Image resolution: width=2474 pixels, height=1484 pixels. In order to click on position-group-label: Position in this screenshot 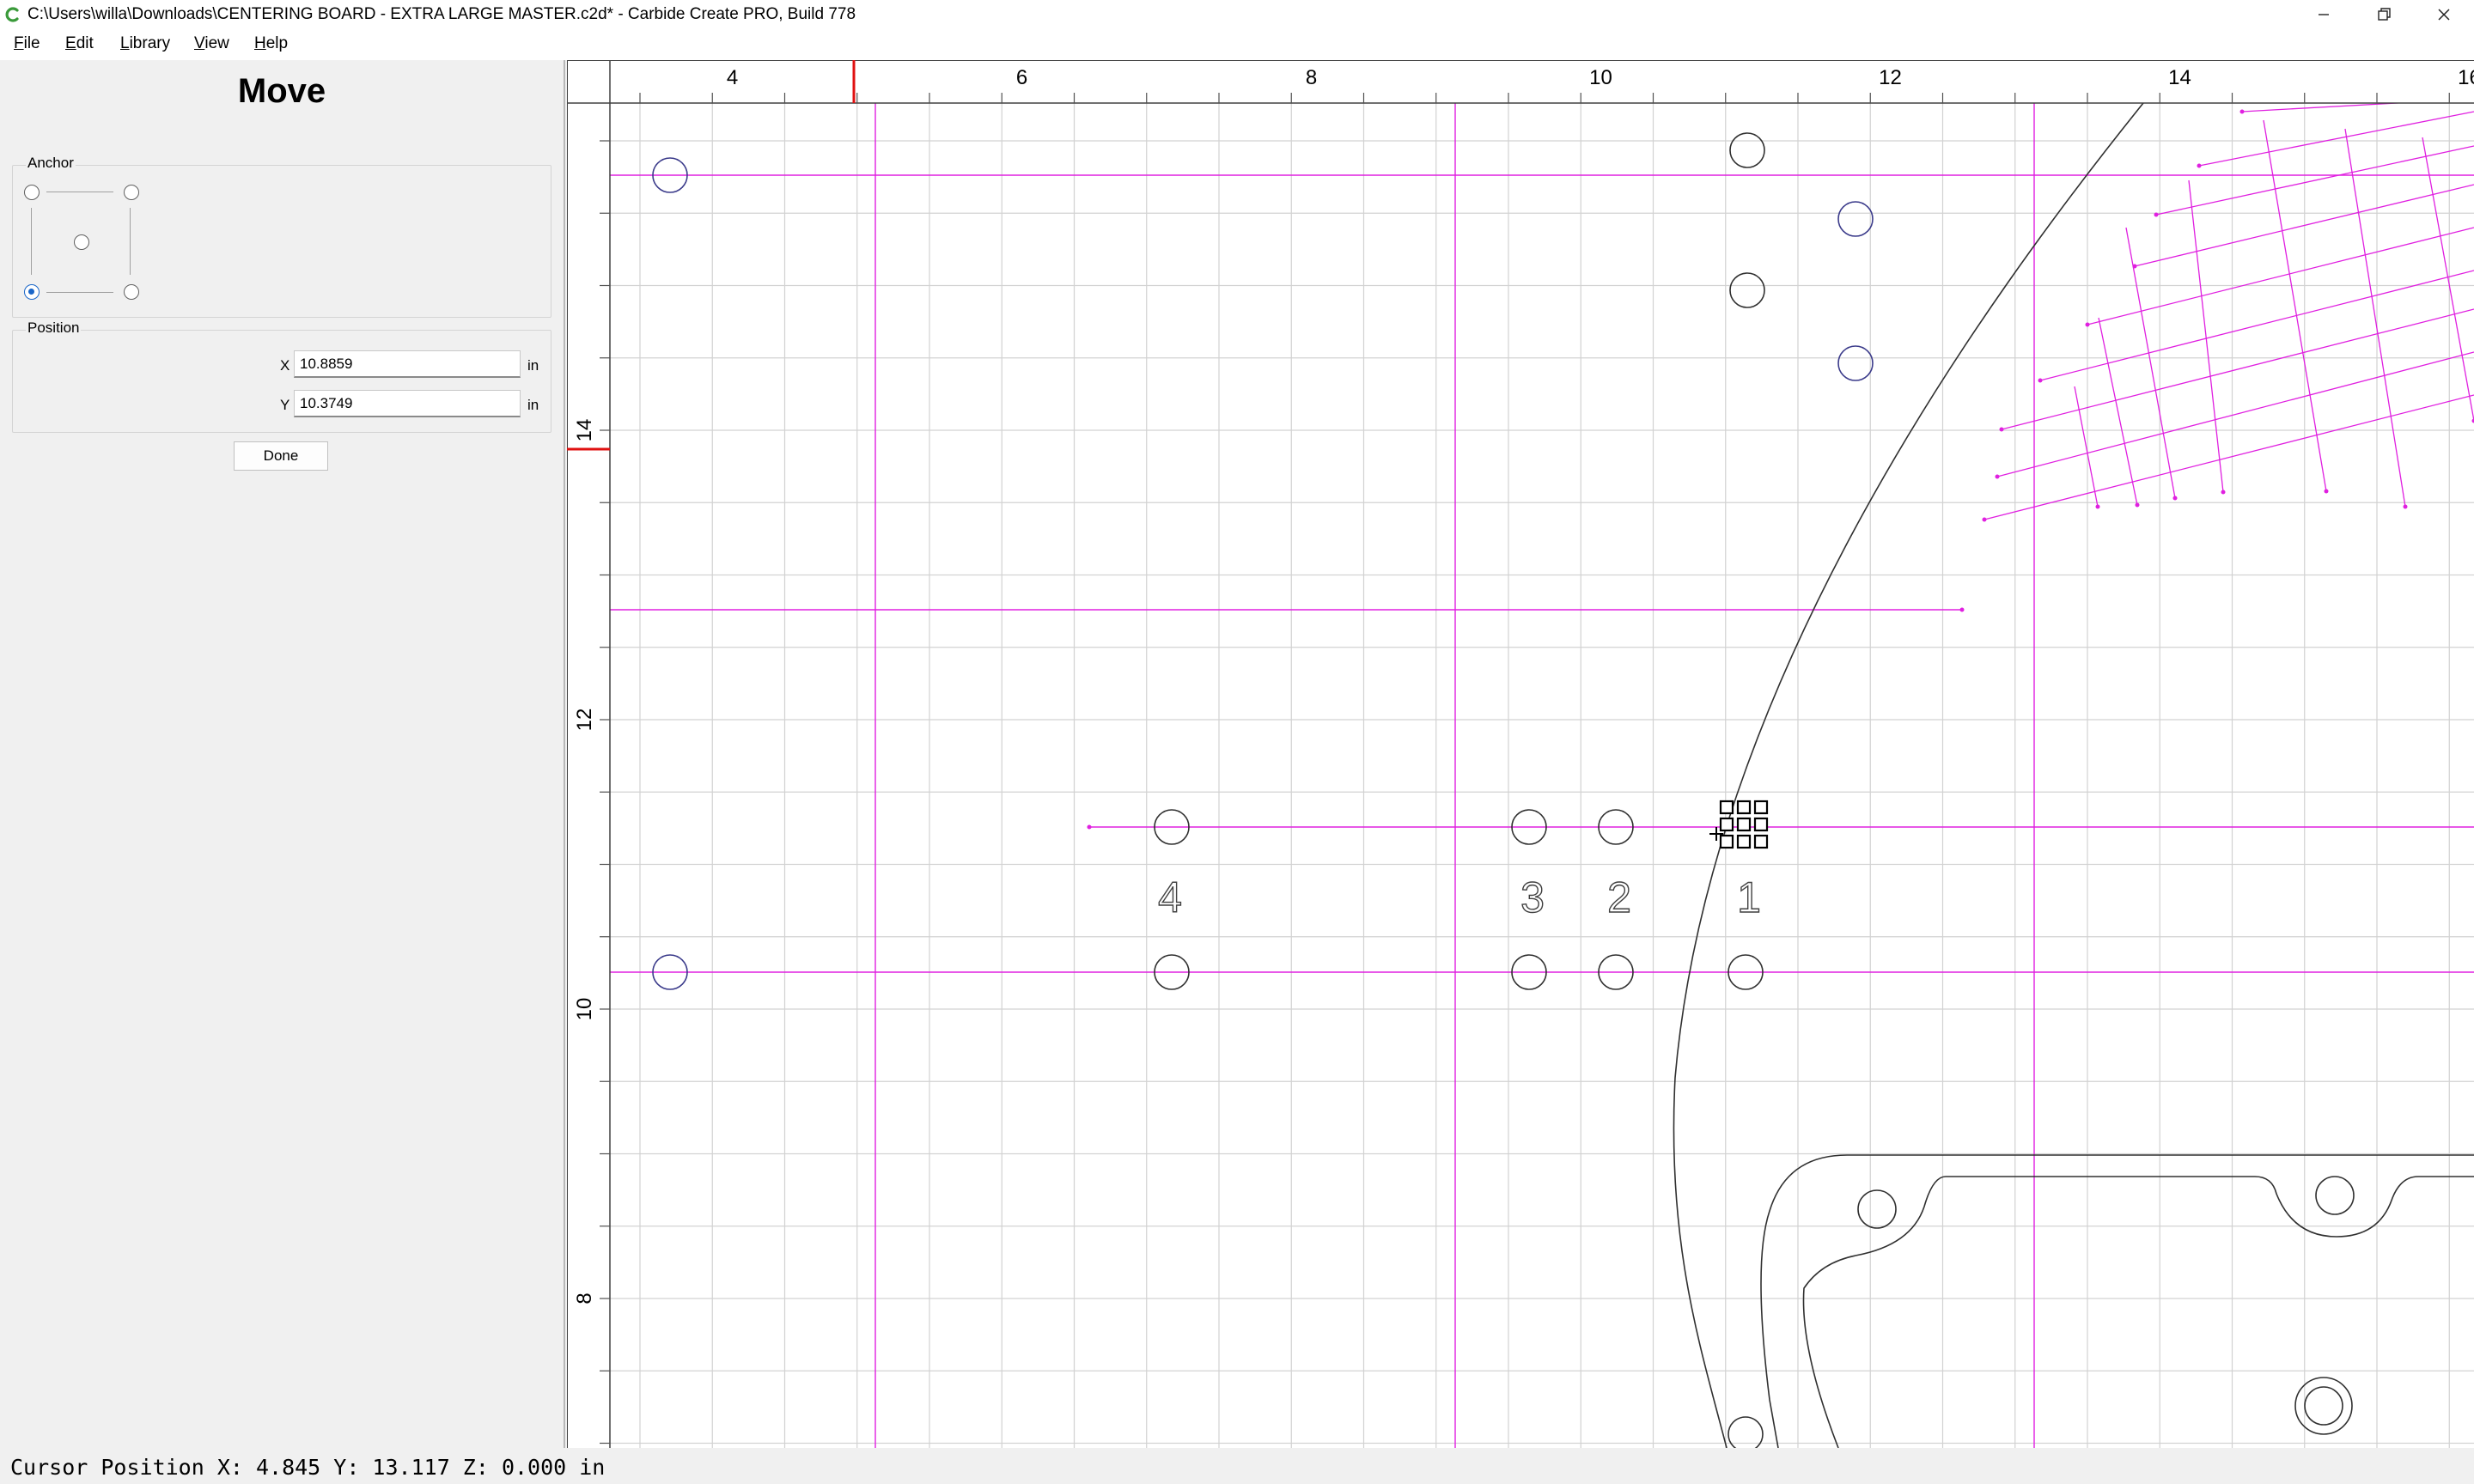, I will do `click(54, 328)`.